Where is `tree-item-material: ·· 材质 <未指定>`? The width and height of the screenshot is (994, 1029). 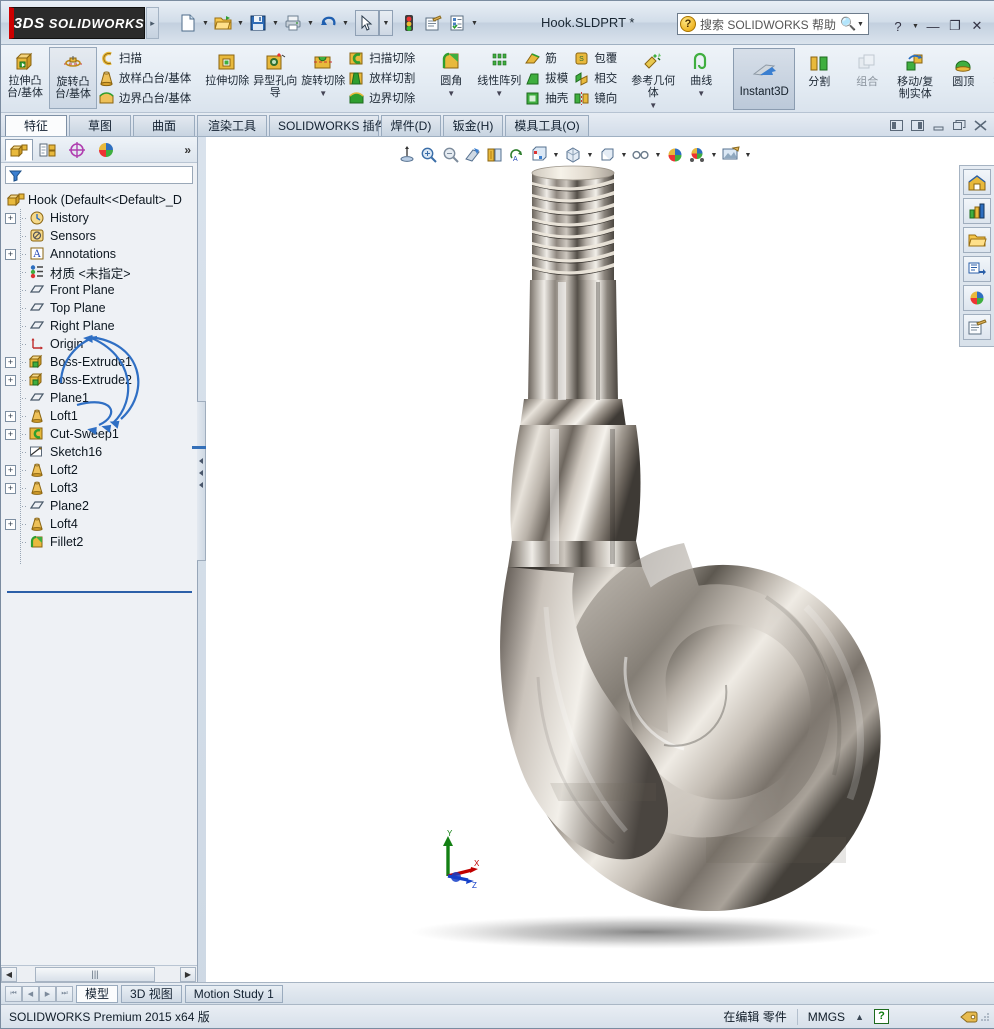 tree-item-material: ·· 材质 <未指定> is located at coordinates (101, 272).